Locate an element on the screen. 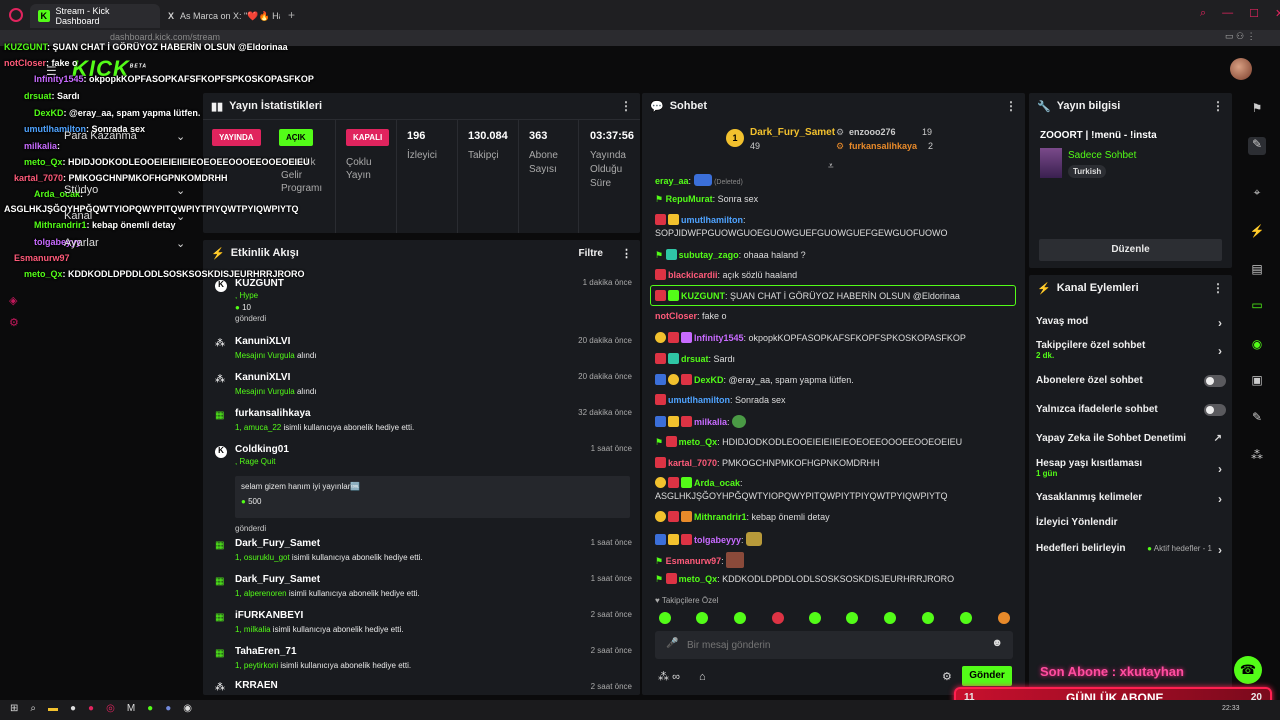  banned-words-row: Yasaklanmış kelimeler › is located at coordinates (1131, 499).